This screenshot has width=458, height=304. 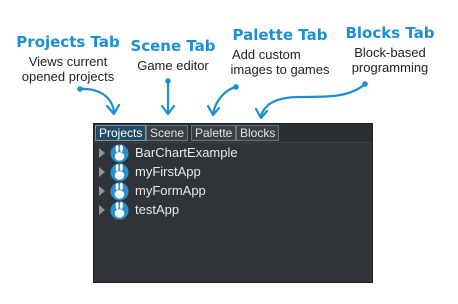 What do you see at coordinates (99, 101) in the screenshot?
I see `arrow-projects` at bounding box center [99, 101].